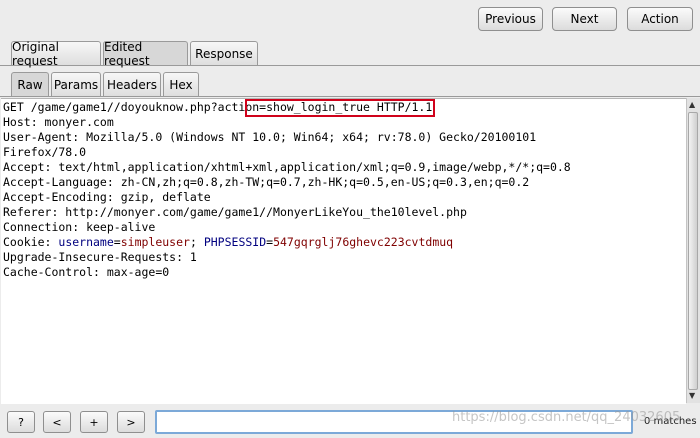 The image size is (700, 438). I want to click on header-host: Host: monyer.com, so click(58, 122).